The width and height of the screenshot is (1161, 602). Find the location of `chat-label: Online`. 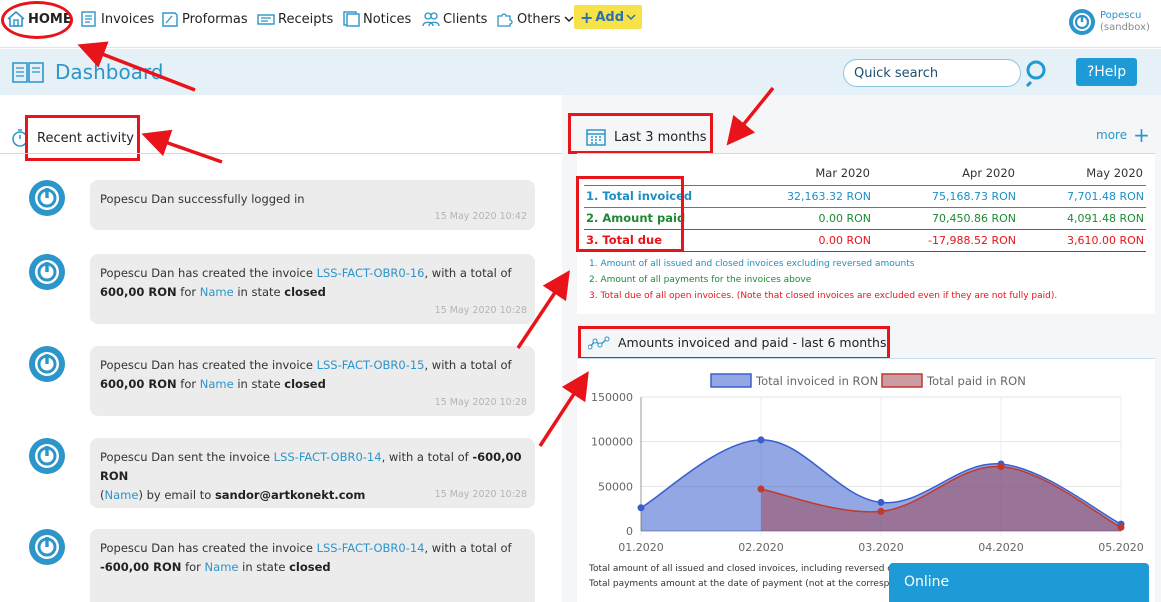

chat-label: Online is located at coordinates (927, 582).